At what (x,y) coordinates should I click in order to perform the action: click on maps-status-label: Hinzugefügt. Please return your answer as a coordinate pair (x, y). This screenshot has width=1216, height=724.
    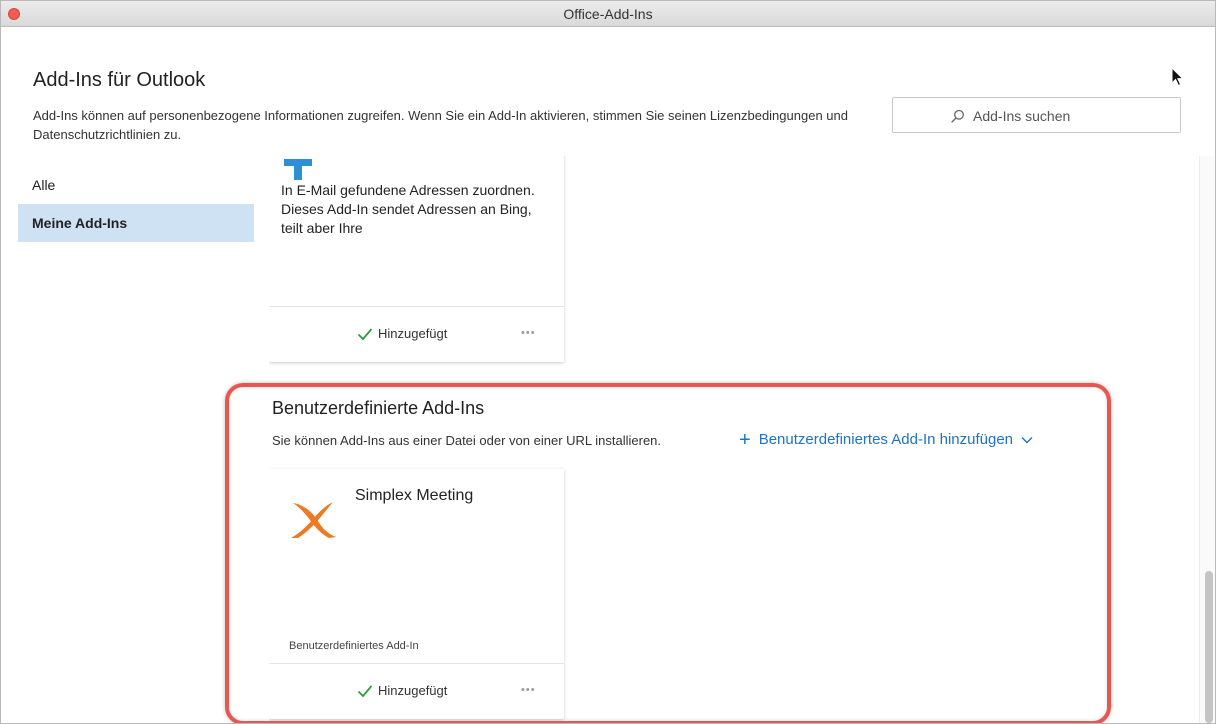
    Looking at the image, I should click on (413, 333).